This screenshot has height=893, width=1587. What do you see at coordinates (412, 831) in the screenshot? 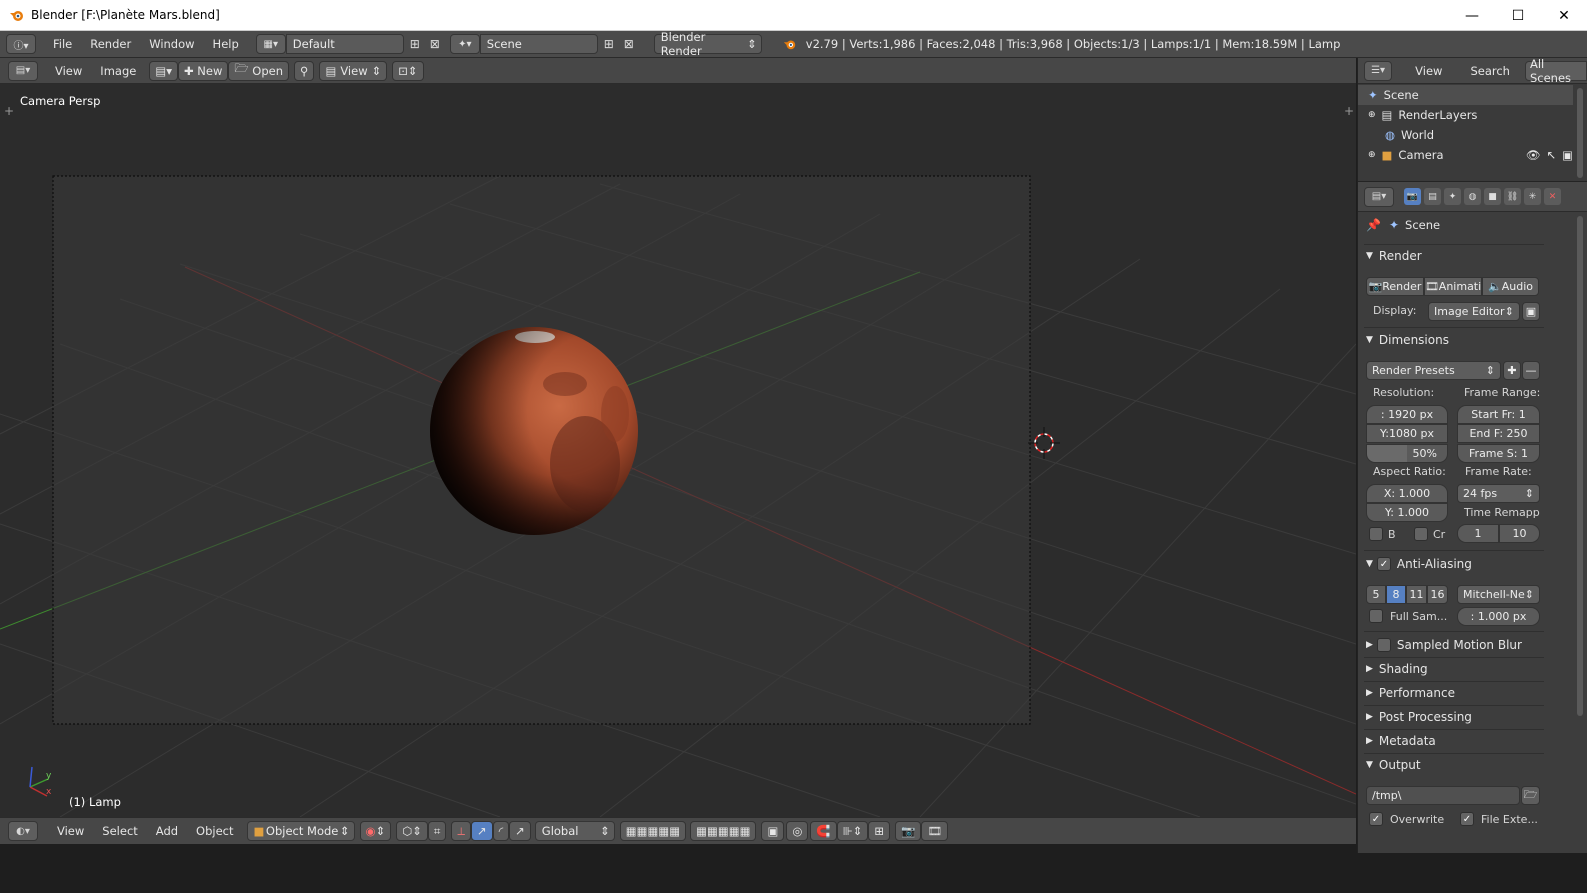
I see `pivot-point-icon: ⬡⇕` at bounding box center [412, 831].